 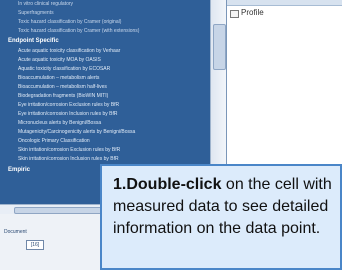 I want to click on tree-group-endpoint-specific: Endpoint Specific, so click(x=33, y=41).